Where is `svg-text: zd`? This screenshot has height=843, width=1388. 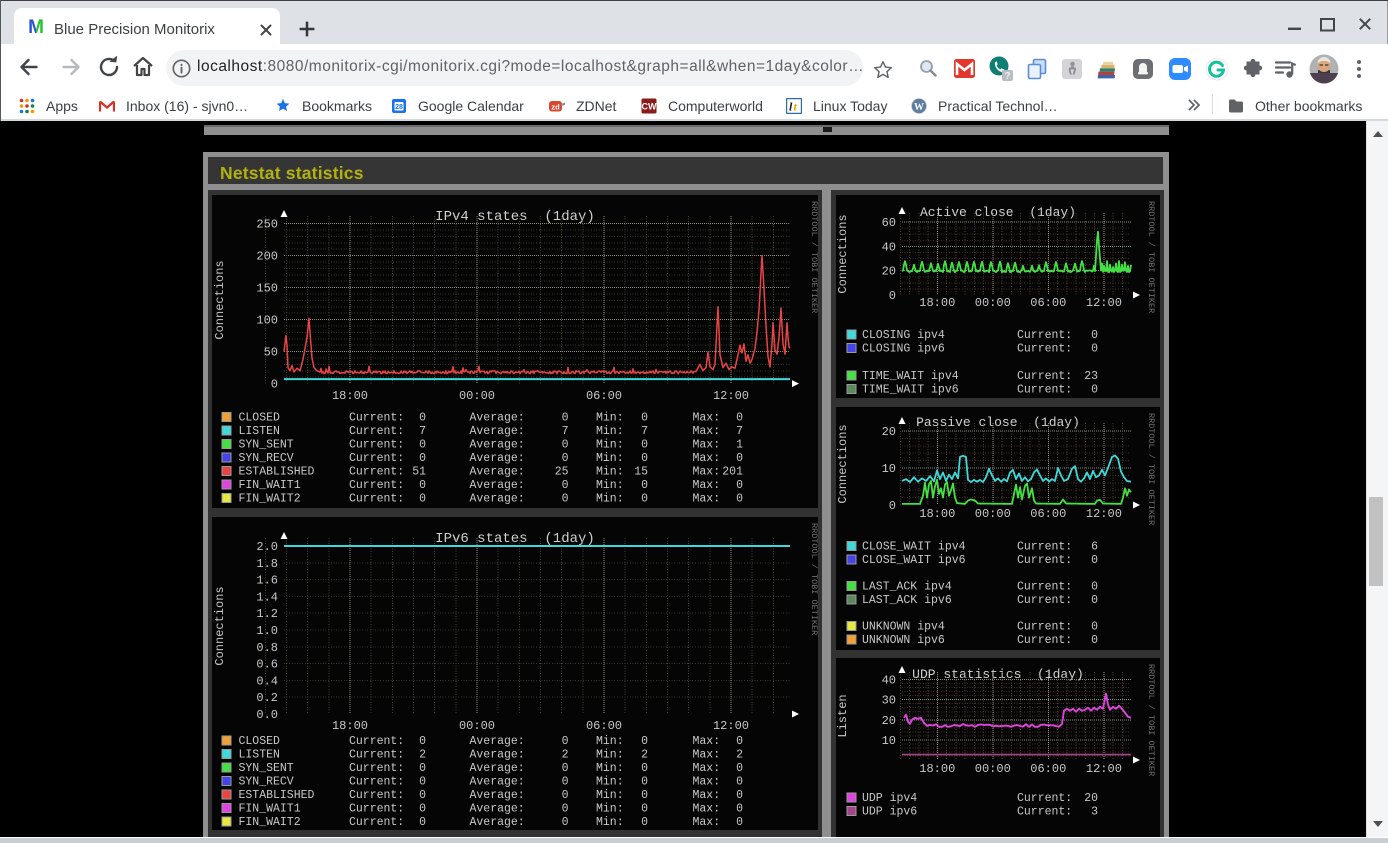 svg-text: zd is located at coordinates (555, 107).